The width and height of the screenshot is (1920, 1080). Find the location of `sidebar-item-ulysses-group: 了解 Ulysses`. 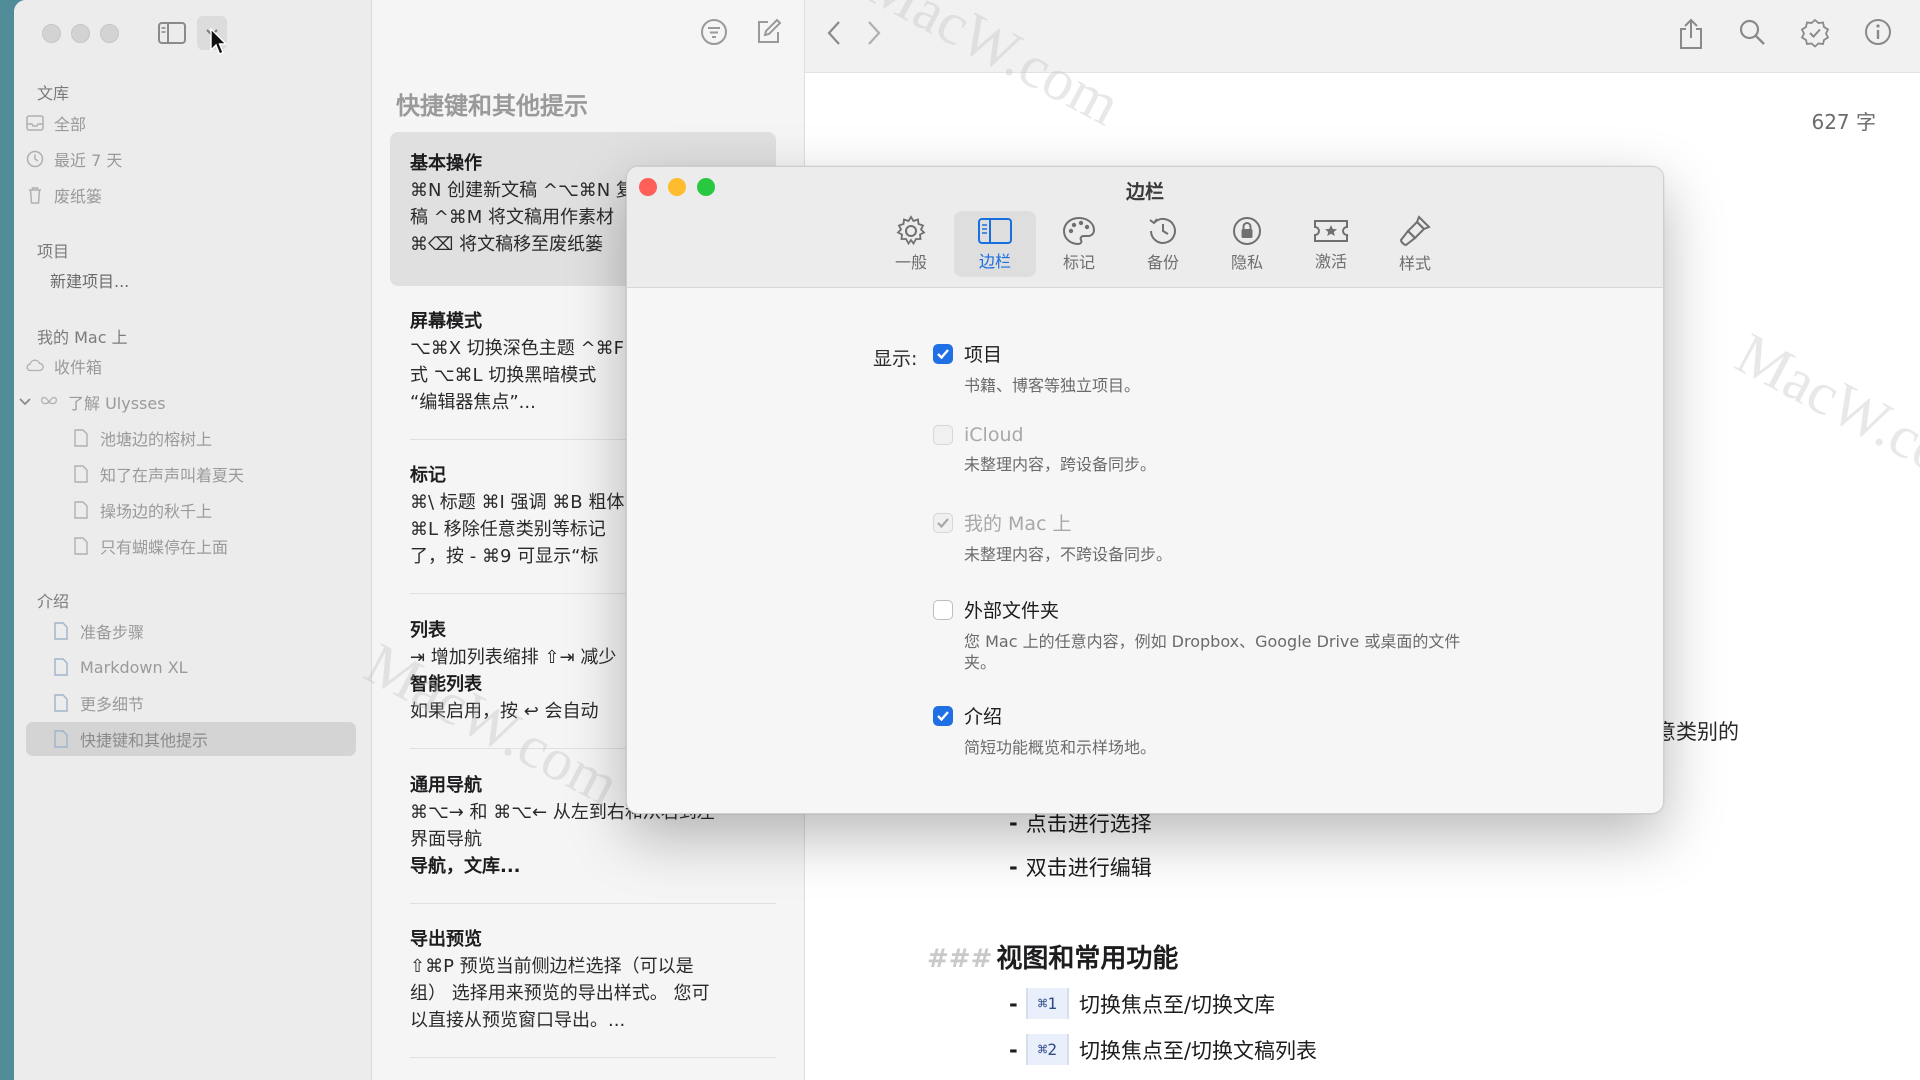

sidebar-item-ulysses-group: 了解 Ulysses is located at coordinates (181, 402).